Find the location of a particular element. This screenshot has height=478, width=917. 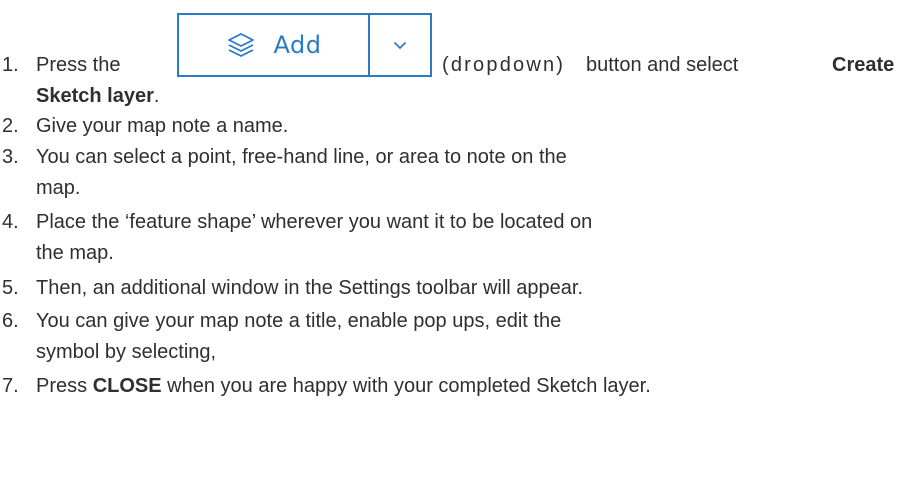

step-text: the map. is located at coordinates (75, 253).